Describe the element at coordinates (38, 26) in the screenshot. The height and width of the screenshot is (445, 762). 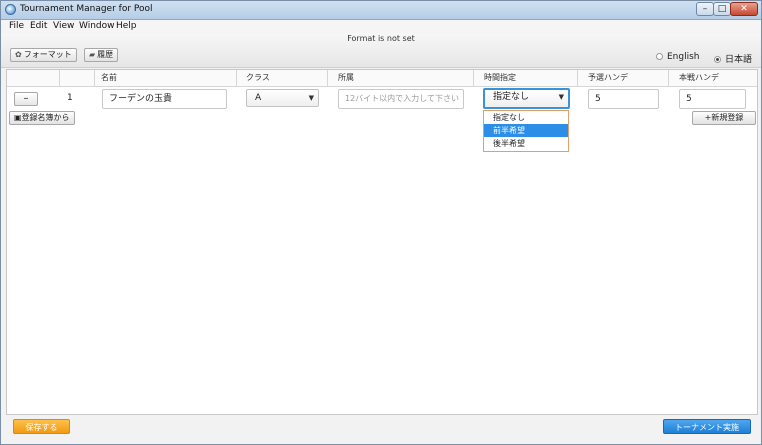
I see `menu-edit: Edit` at that location.